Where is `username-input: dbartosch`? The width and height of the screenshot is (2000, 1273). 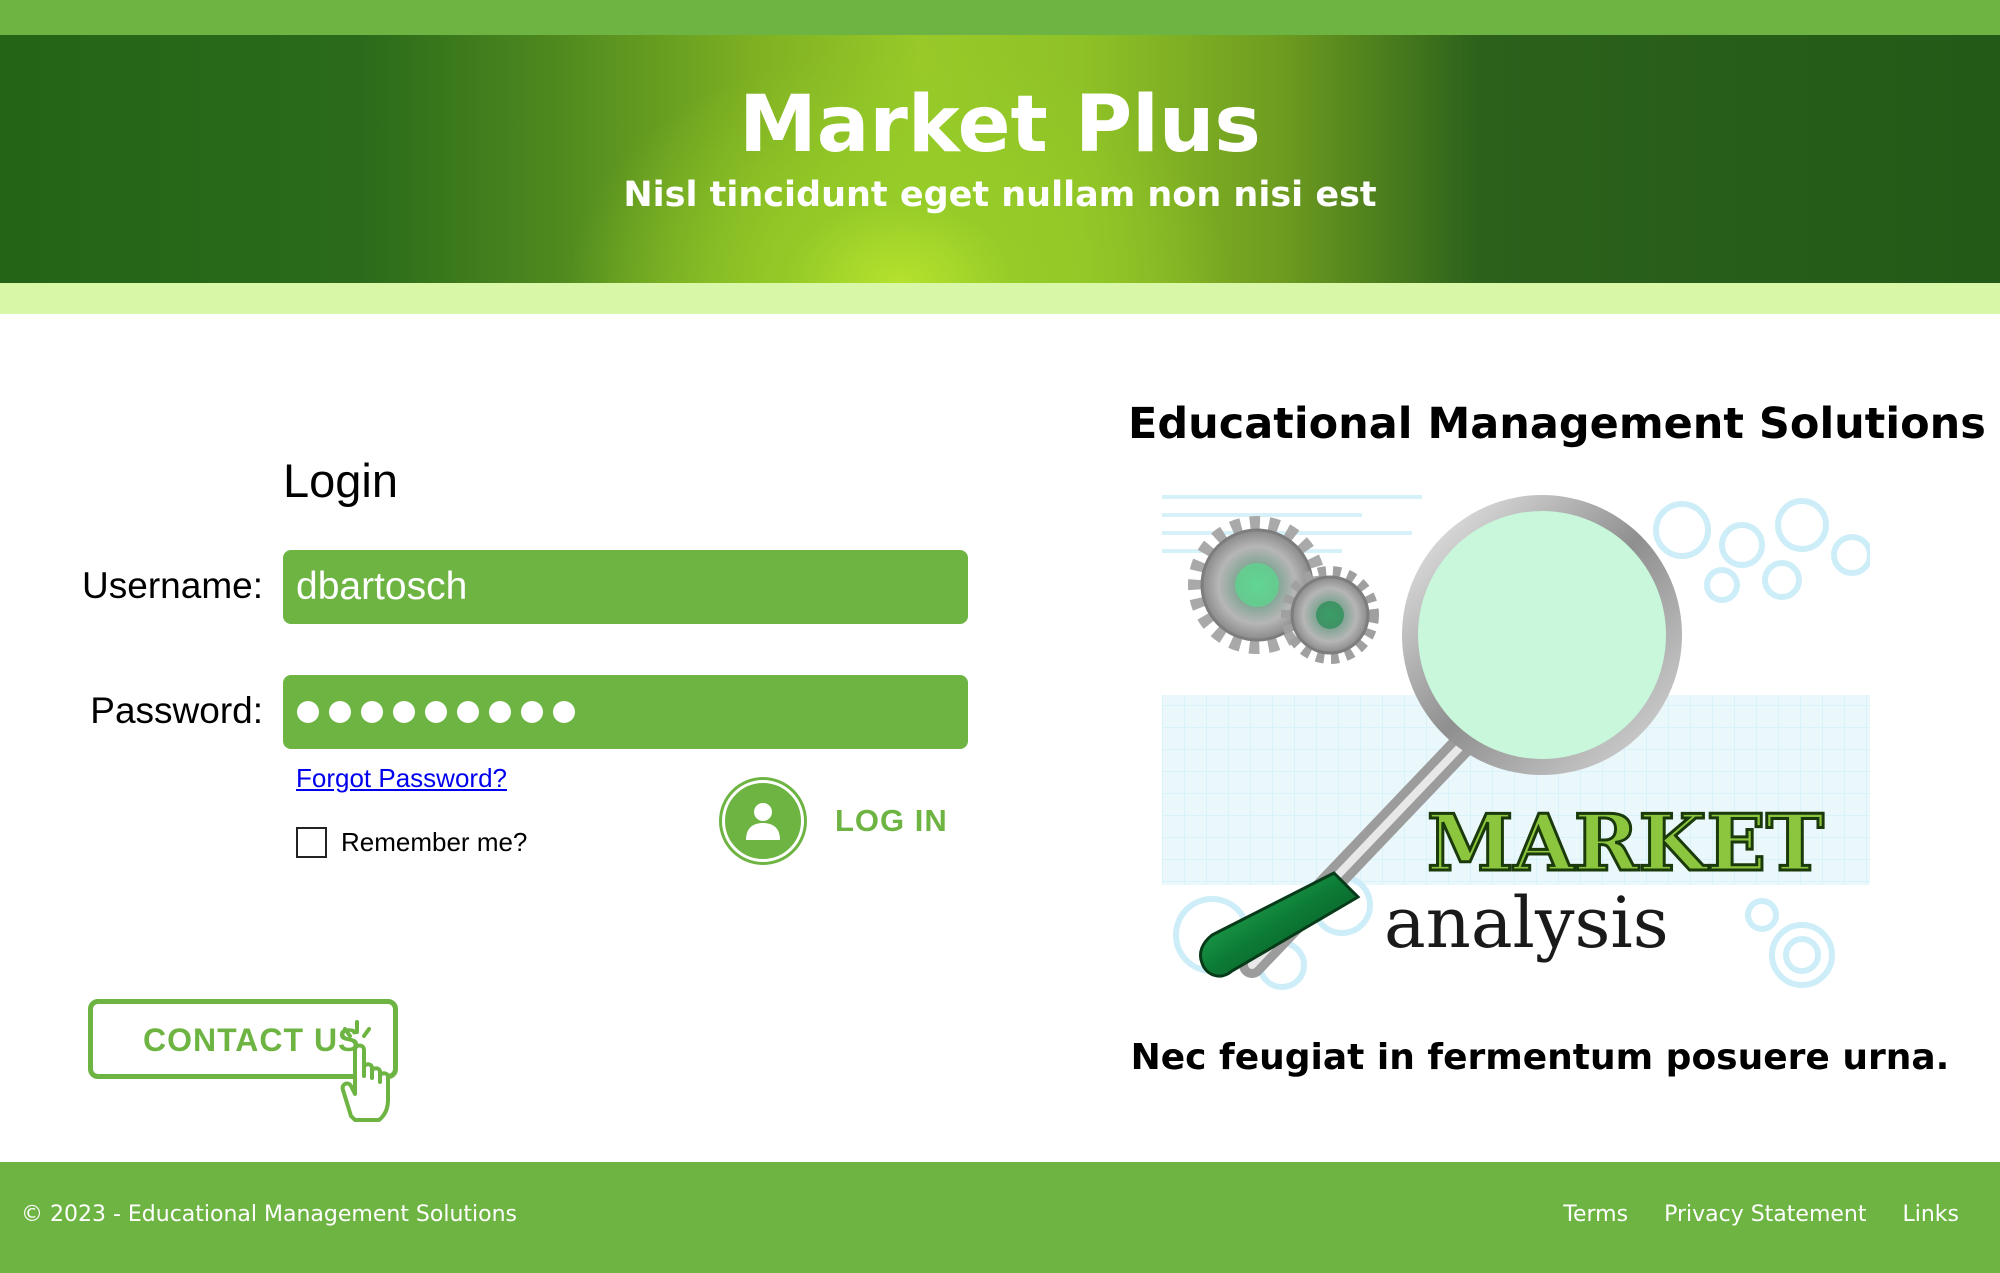 username-input: dbartosch is located at coordinates (625, 587).